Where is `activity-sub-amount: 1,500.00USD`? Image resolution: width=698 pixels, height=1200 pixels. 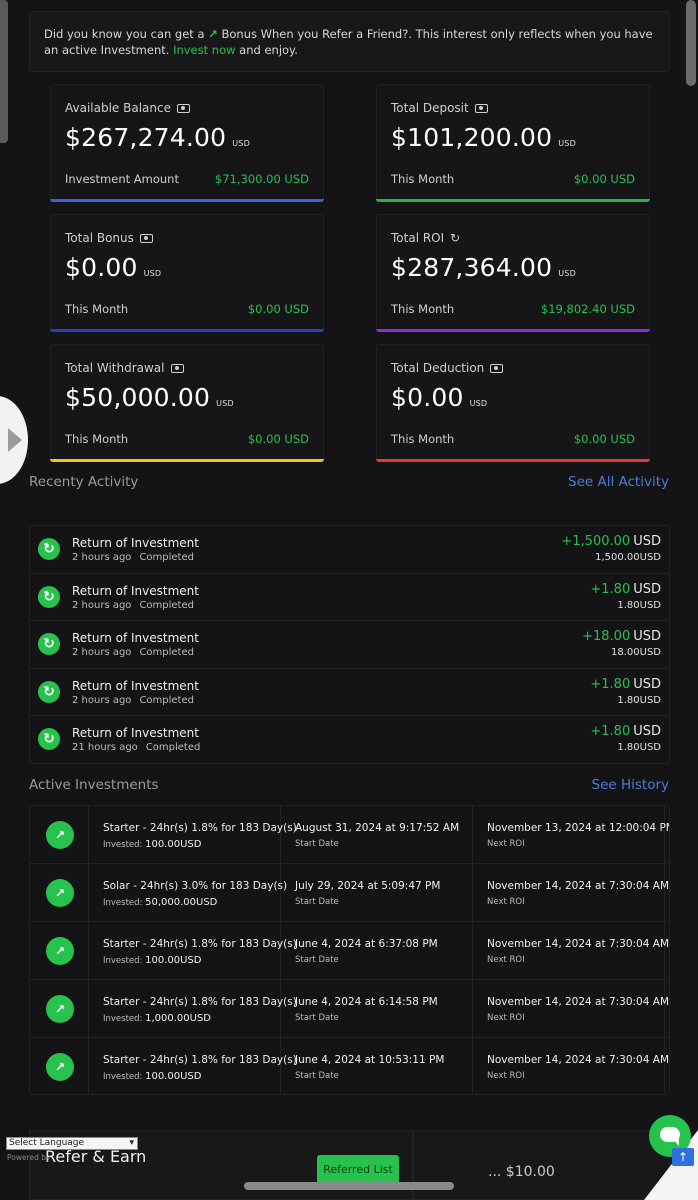 activity-sub-amount: 1,500.00USD is located at coordinates (628, 557).